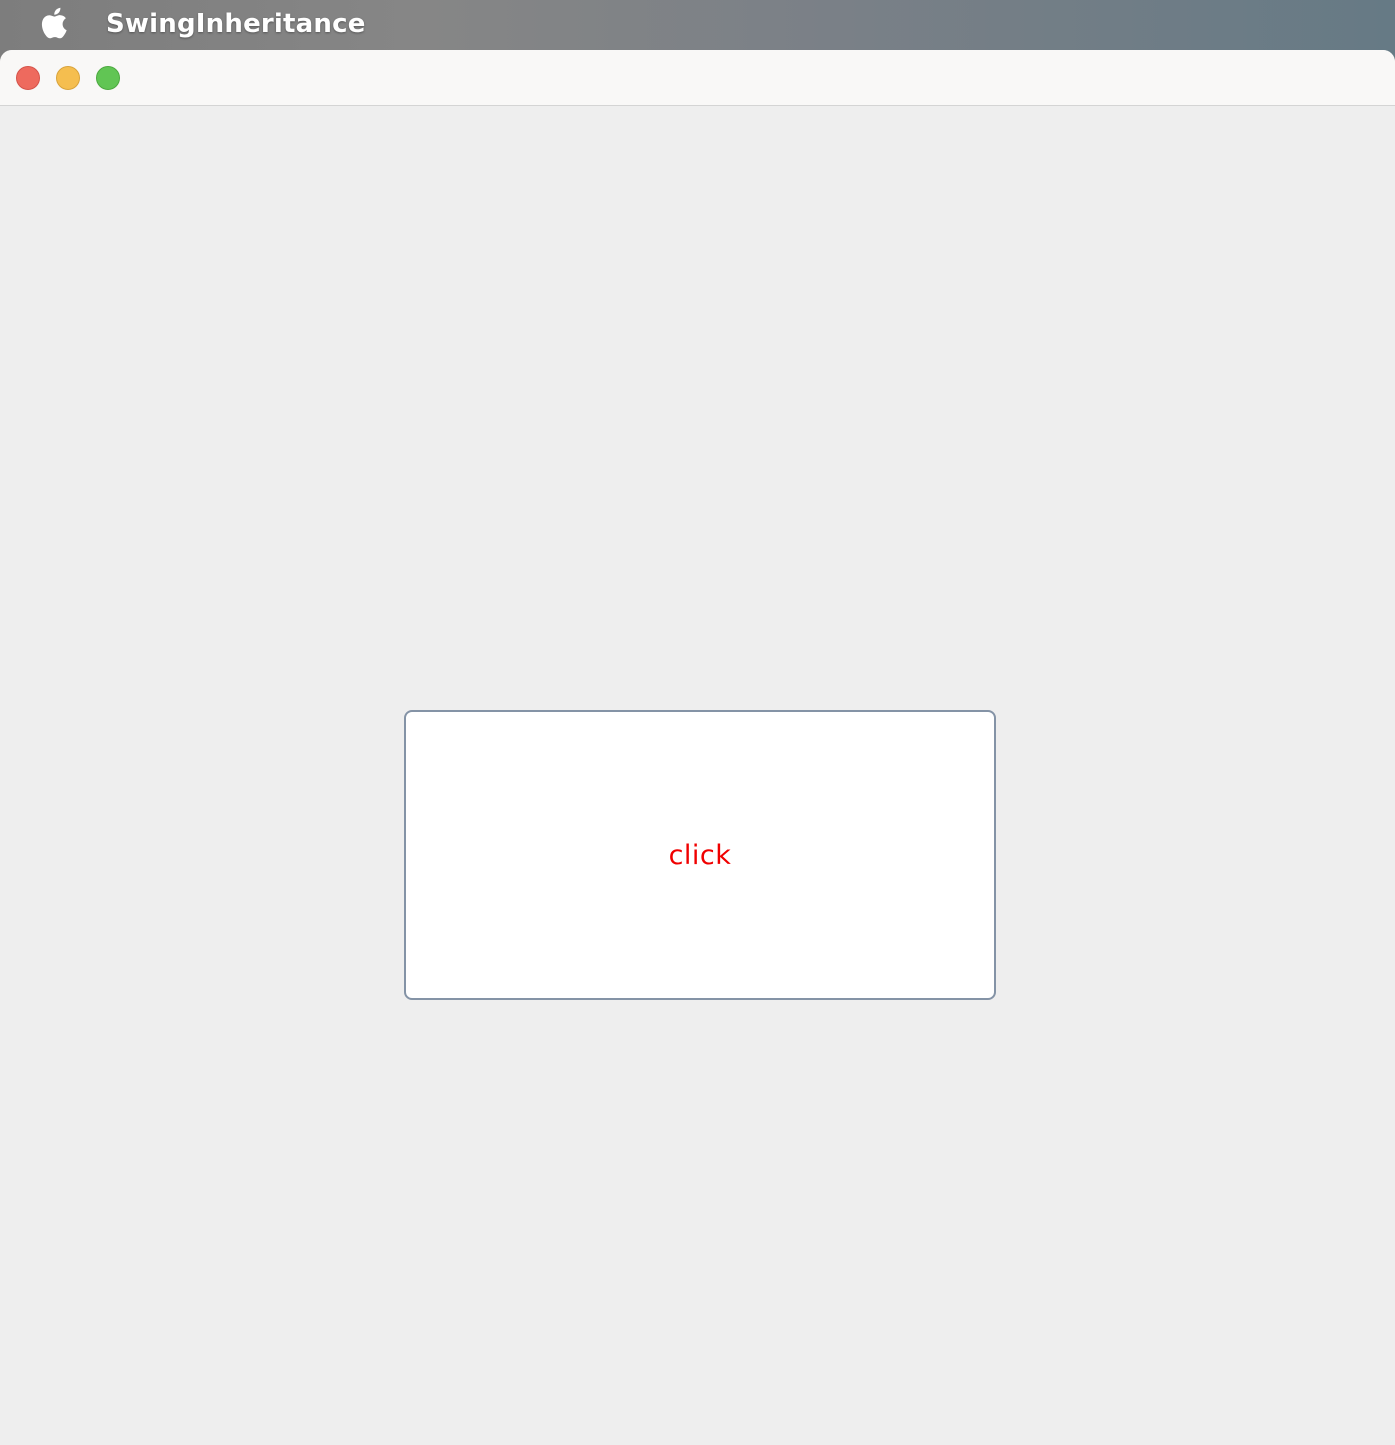  What do you see at coordinates (53, 23) in the screenshot?
I see `apple-logo-icon` at bounding box center [53, 23].